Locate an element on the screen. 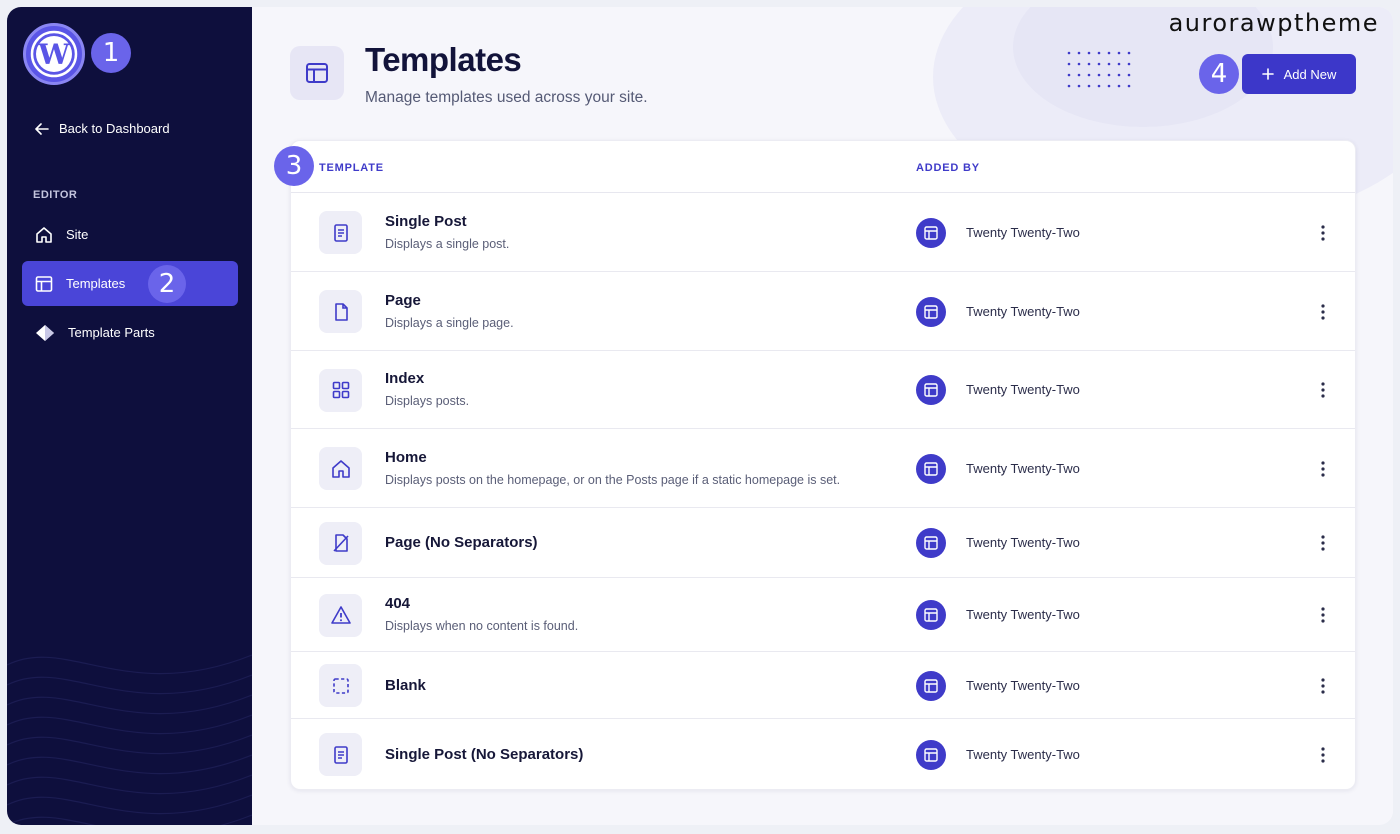  template-name: Single Post (No Separators) is located at coordinates (484, 754).